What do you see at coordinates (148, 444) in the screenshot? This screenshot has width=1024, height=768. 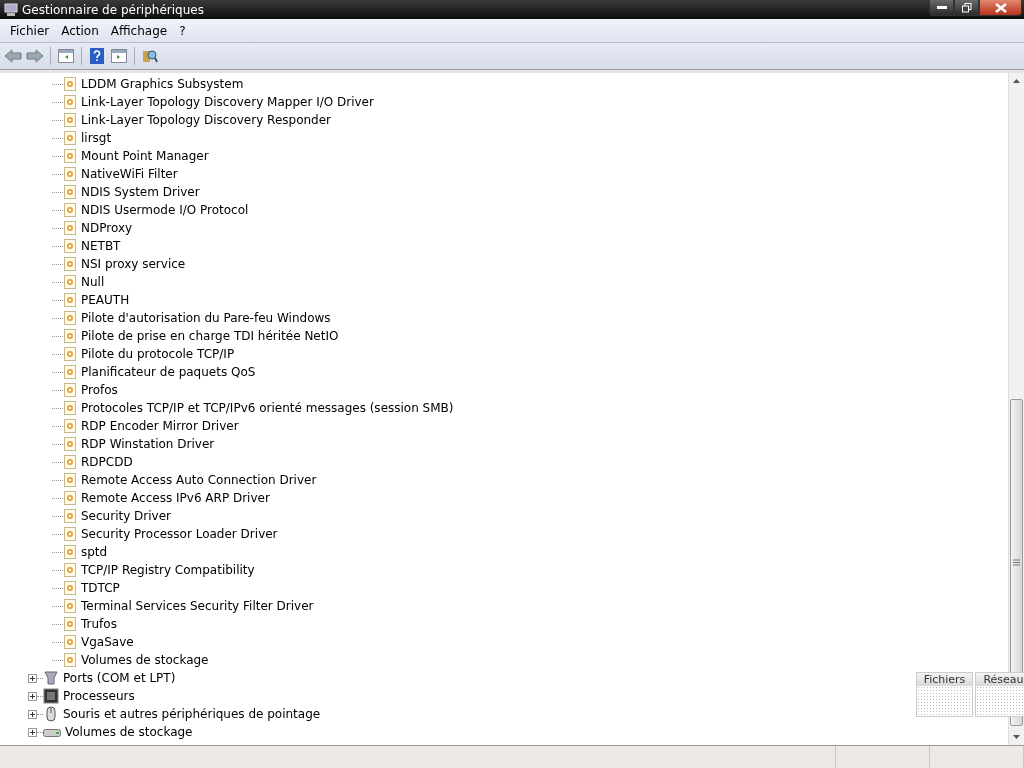 I see `tree-item: RDP Winstation Driver` at bounding box center [148, 444].